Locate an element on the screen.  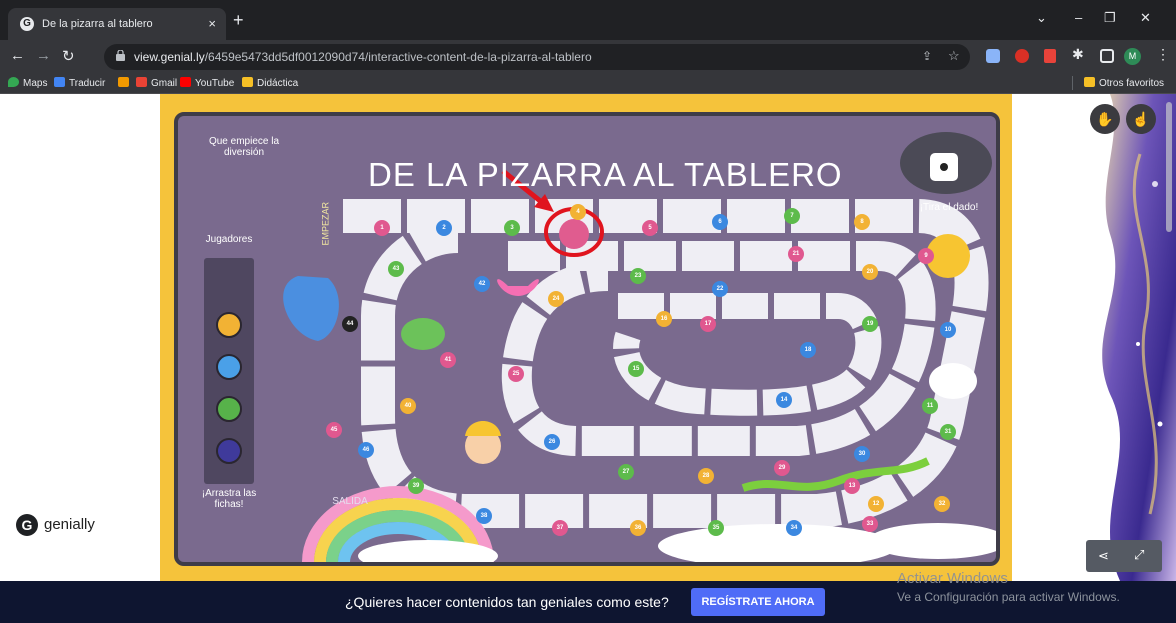
players-panel is located at coordinates (229, 371).